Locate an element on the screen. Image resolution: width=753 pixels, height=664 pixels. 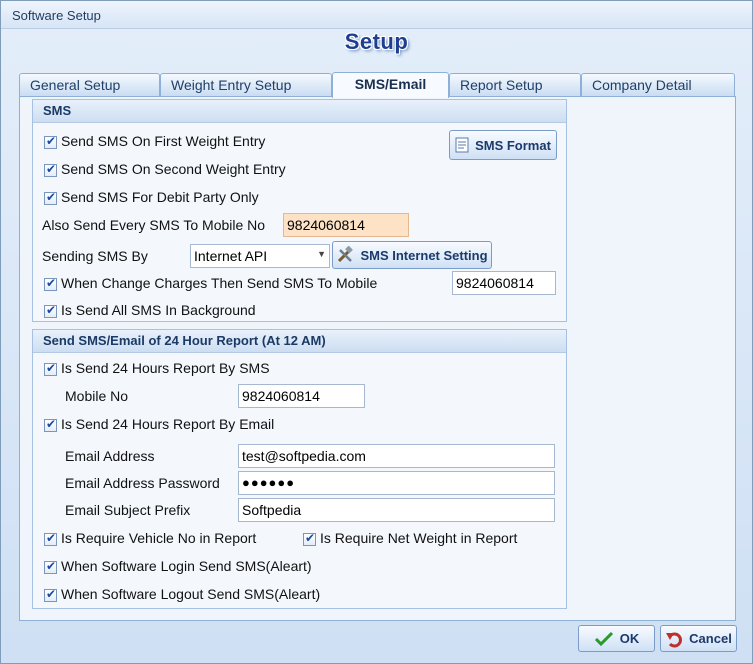
chevron-down-icon: ▼ is located at coordinates (321, 254).